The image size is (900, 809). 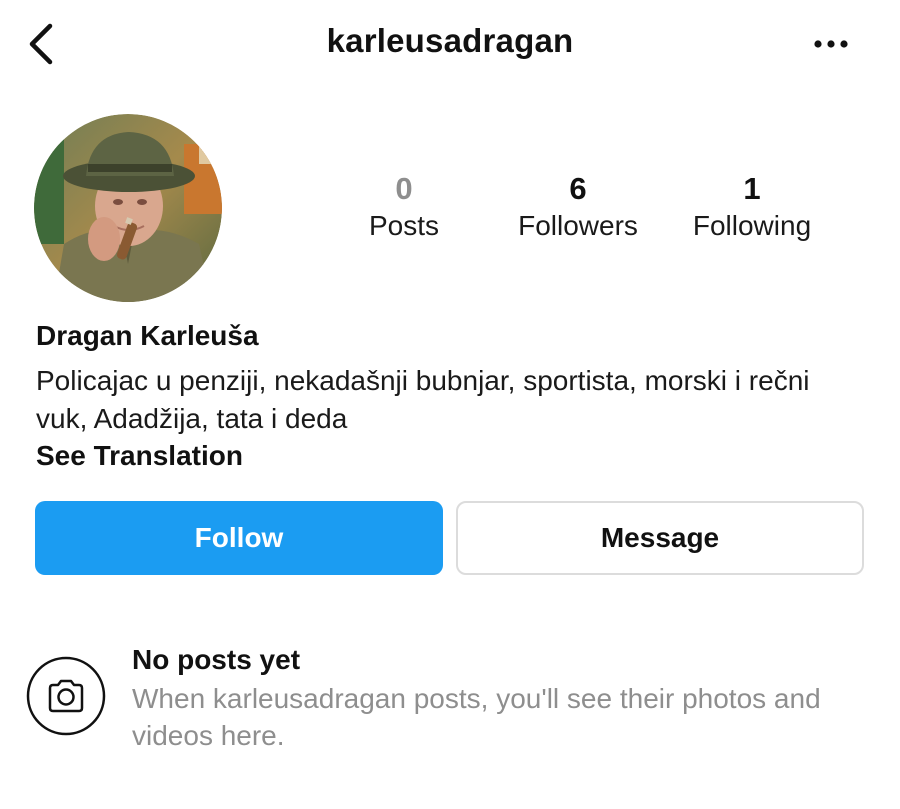 What do you see at coordinates (404, 225) in the screenshot?
I see `posts-count-label: Posts` at bounding box center [404, 225].